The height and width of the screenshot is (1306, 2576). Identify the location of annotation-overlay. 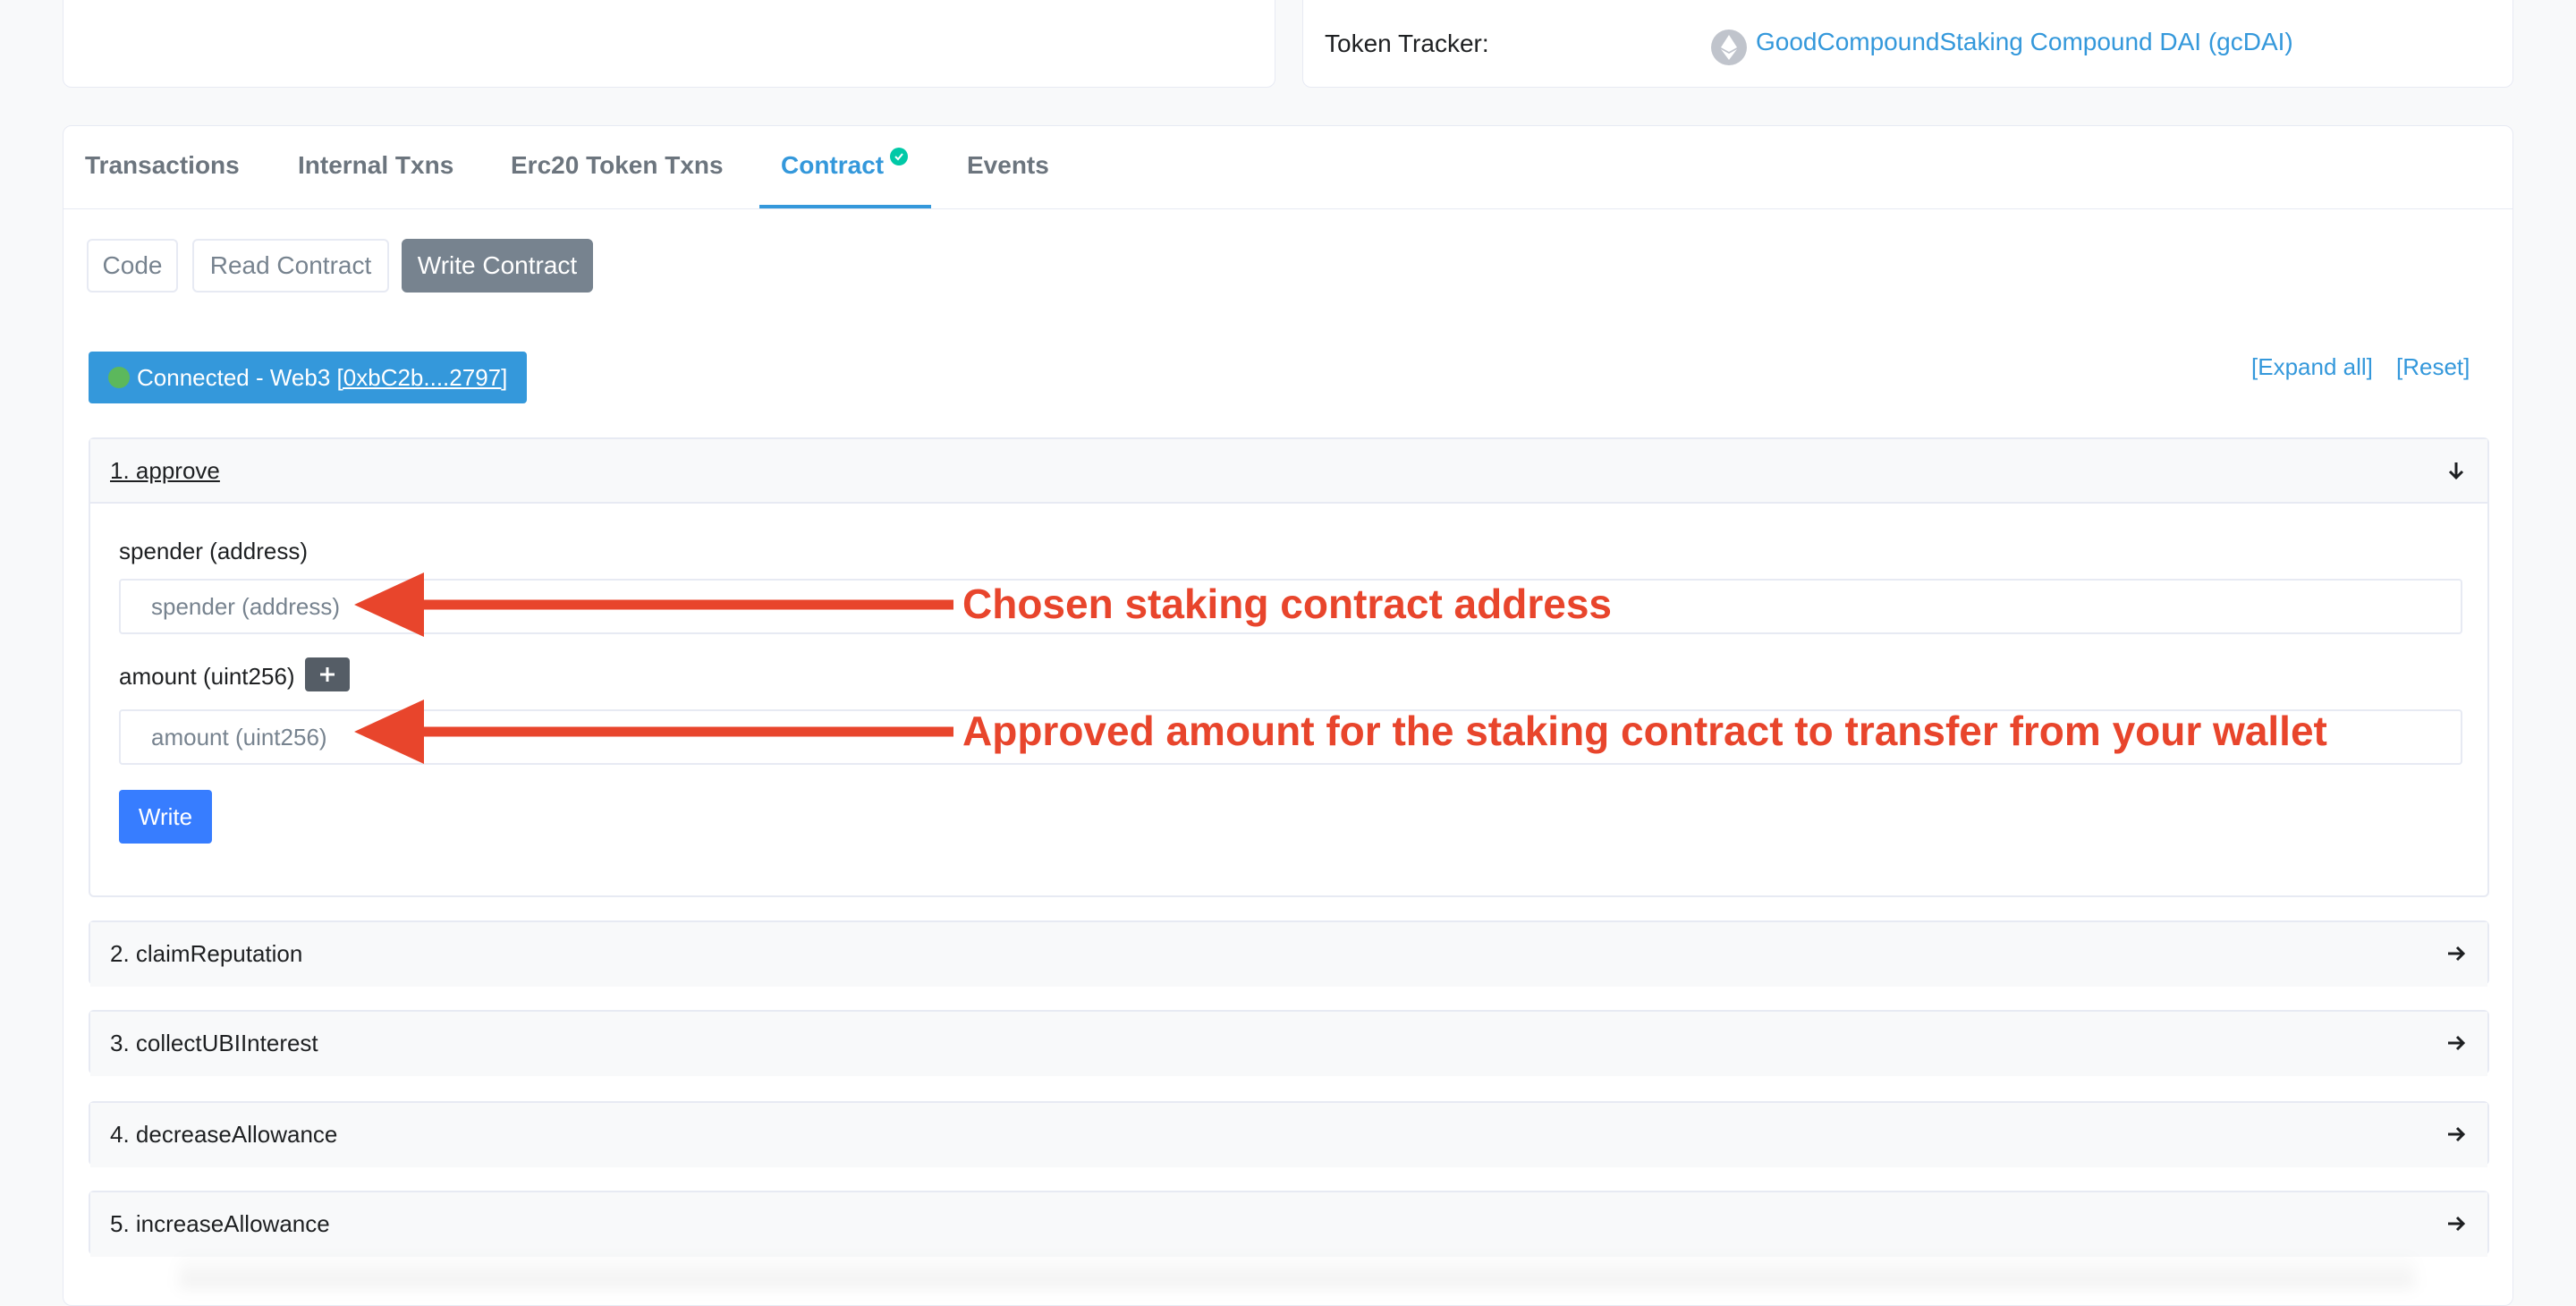
(653, 668).